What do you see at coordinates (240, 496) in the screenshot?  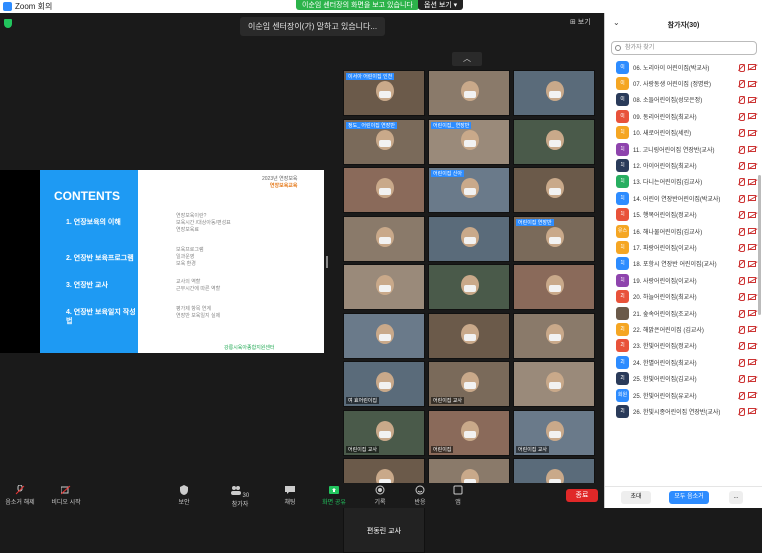 I see `participants-button: 30 참가자` at bounding box center [240, 496].